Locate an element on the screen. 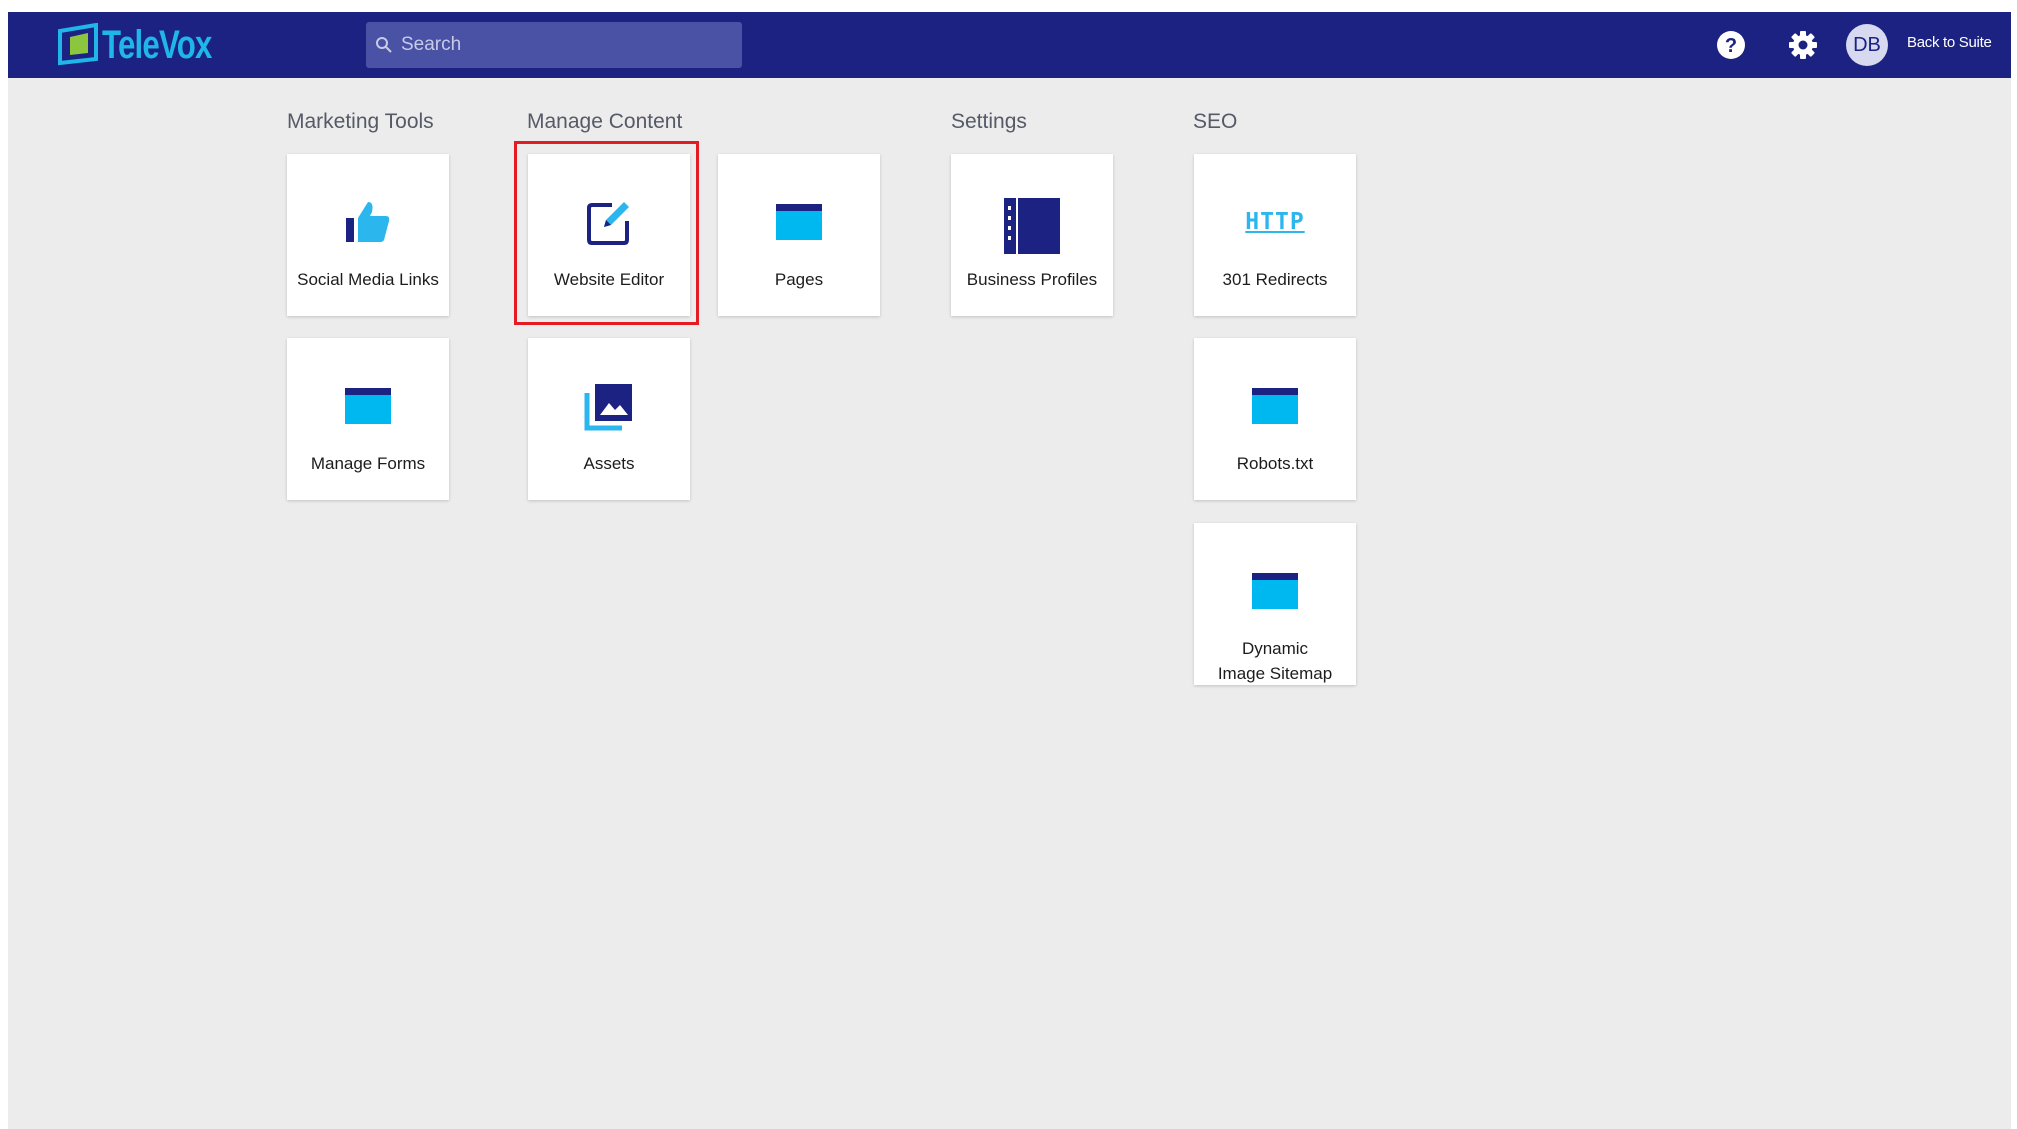 The height and width of the screenshot is (1129, 2017). tile-301-redirects: HTTP 301 Redirects is located at coordinates (1275, 235).